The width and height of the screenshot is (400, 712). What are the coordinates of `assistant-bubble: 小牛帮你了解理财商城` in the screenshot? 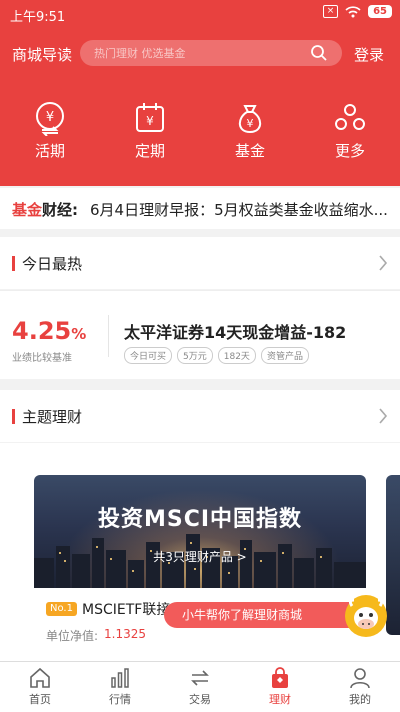 It's located at (257, 615).